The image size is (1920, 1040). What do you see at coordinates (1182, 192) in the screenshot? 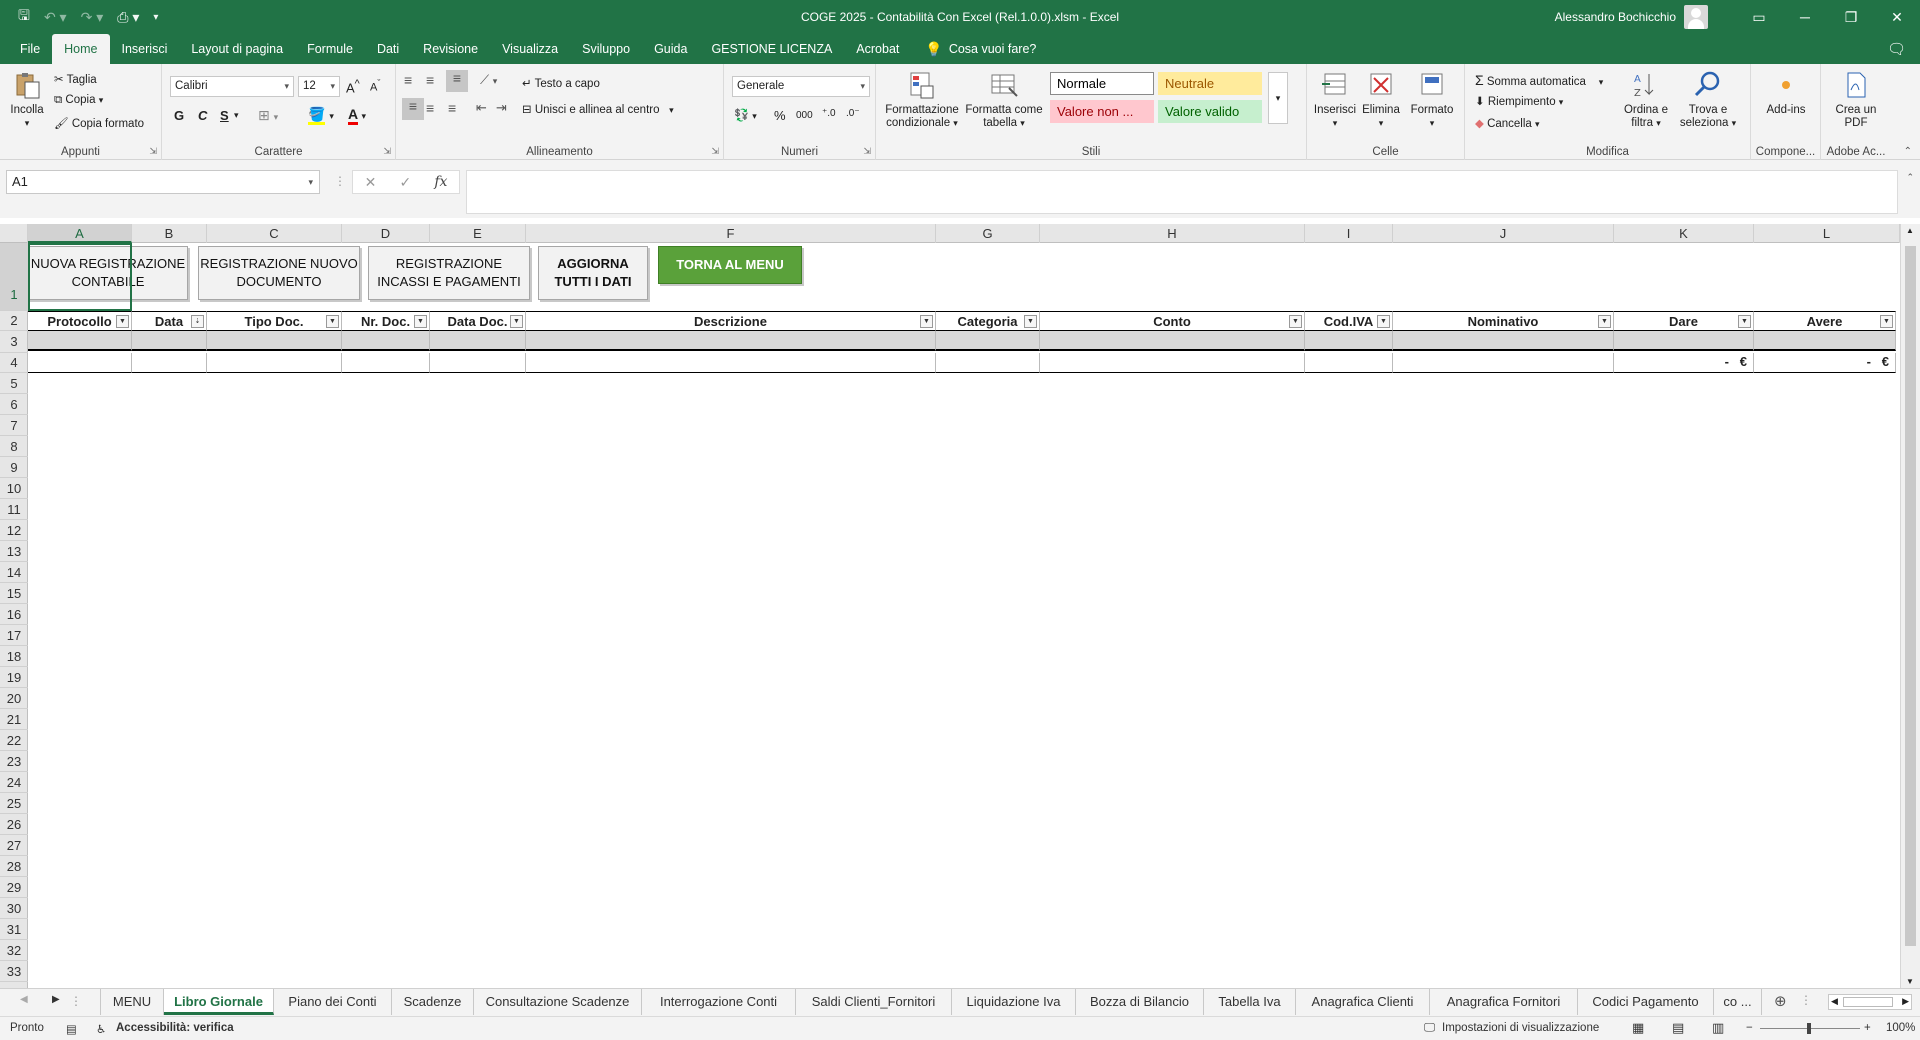
I see `formula-input` at bounding box center [1182, 192].